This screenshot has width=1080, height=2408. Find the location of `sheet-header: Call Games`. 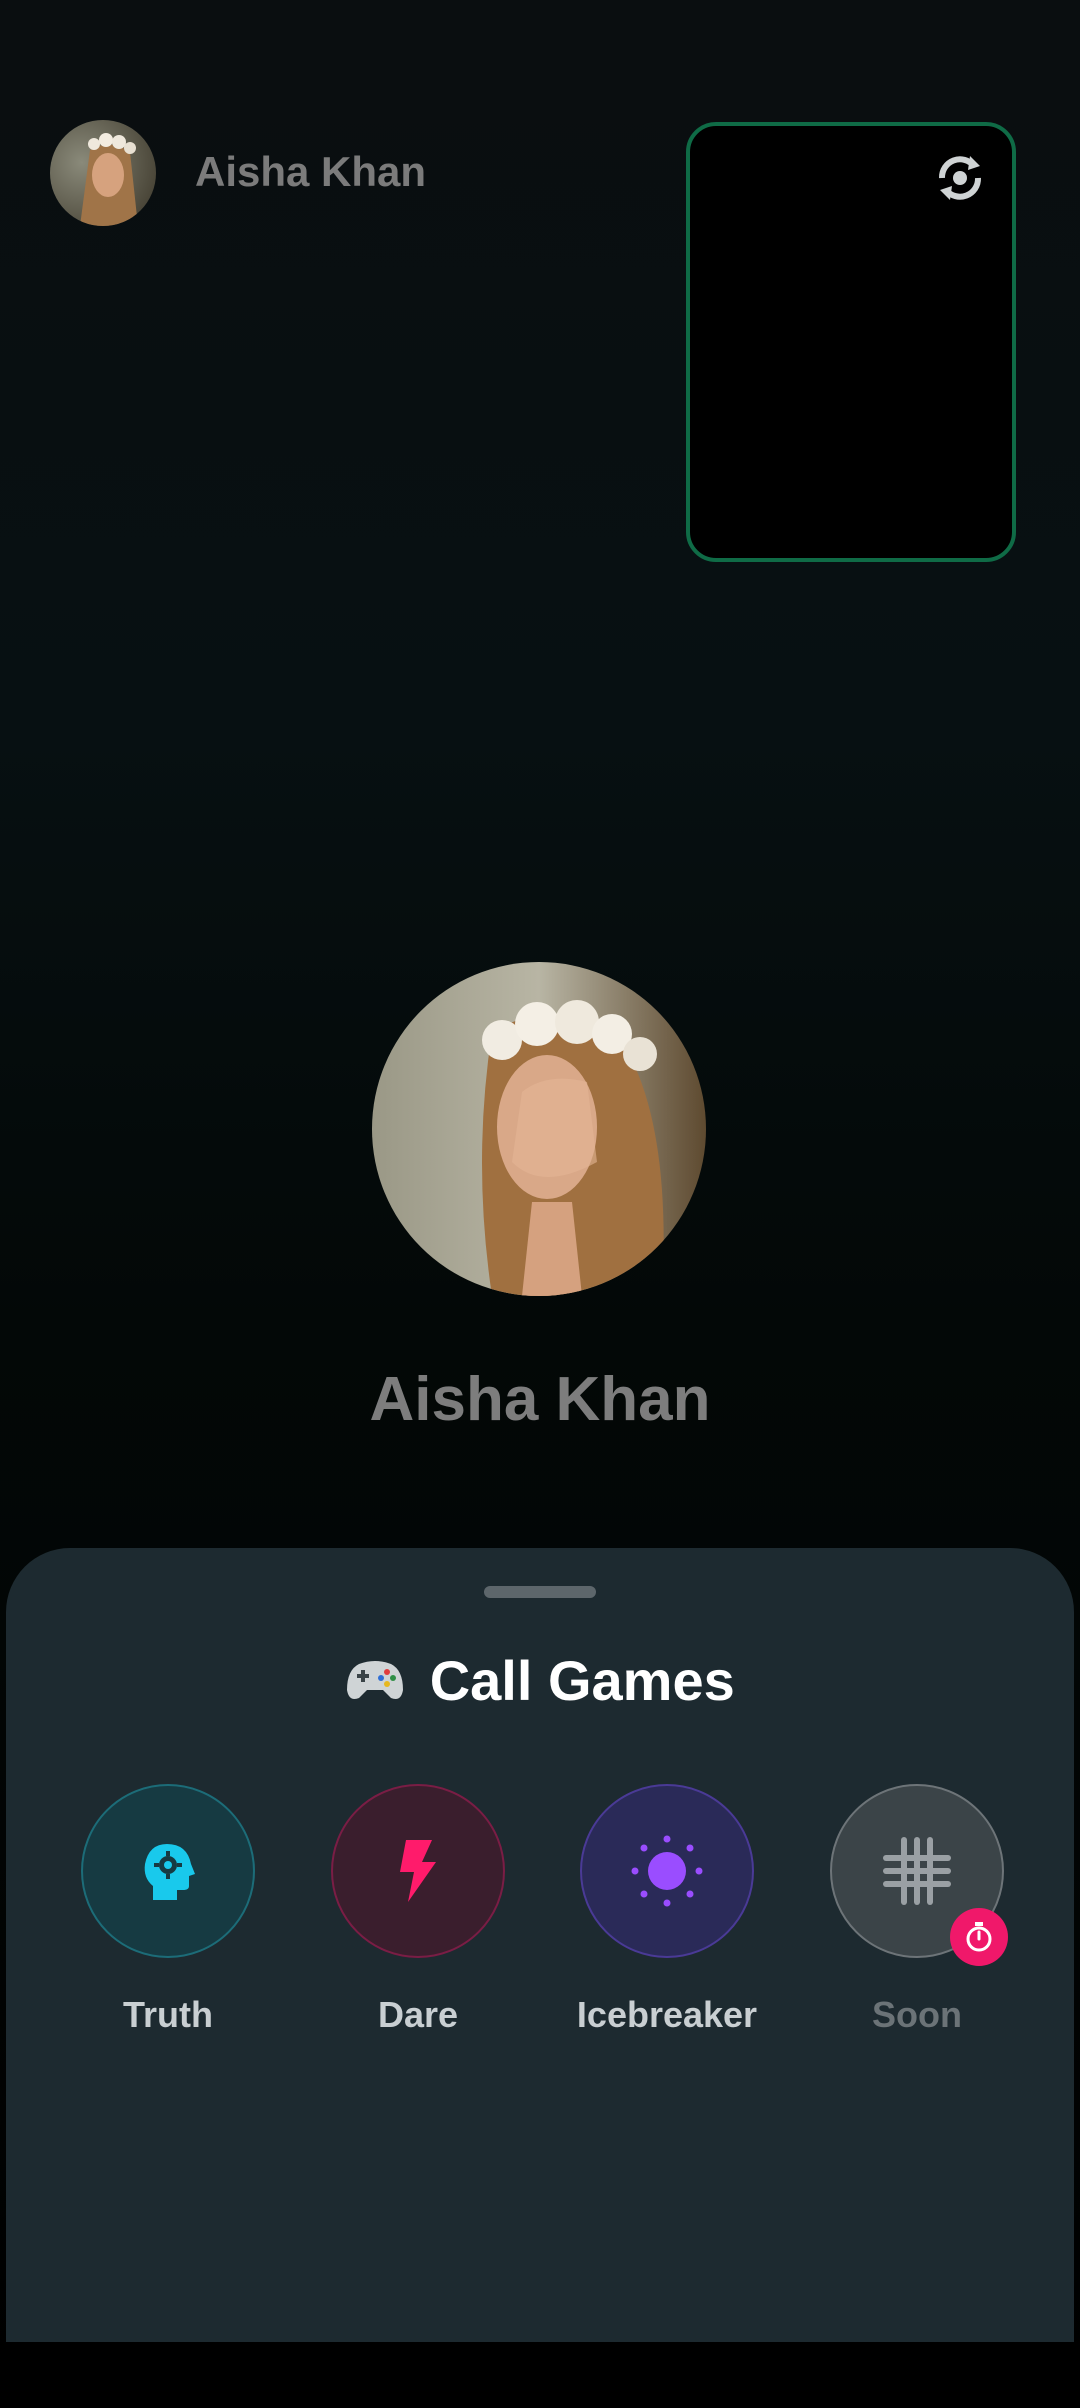

sheet-header: Call Games is located at coordinates (540, 1680).